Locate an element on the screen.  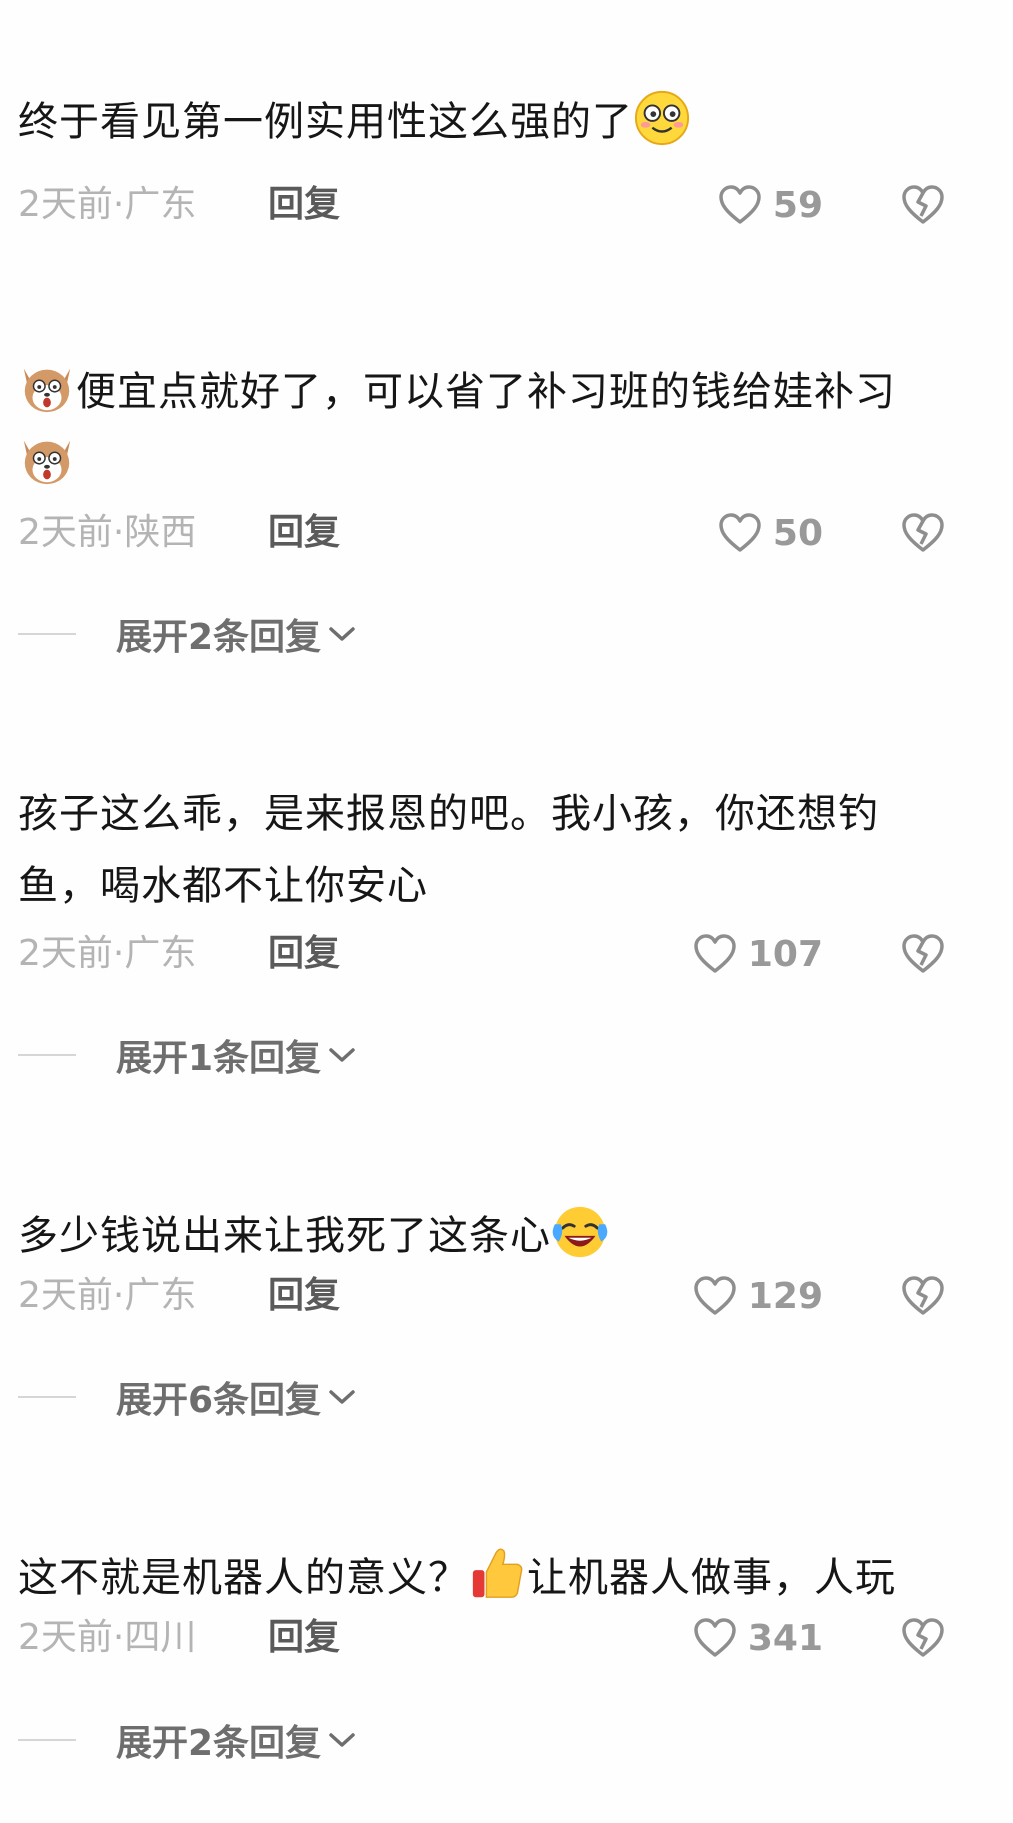
expand-replies-button: 展开1条回复 is located at coordinates (187, 1055).